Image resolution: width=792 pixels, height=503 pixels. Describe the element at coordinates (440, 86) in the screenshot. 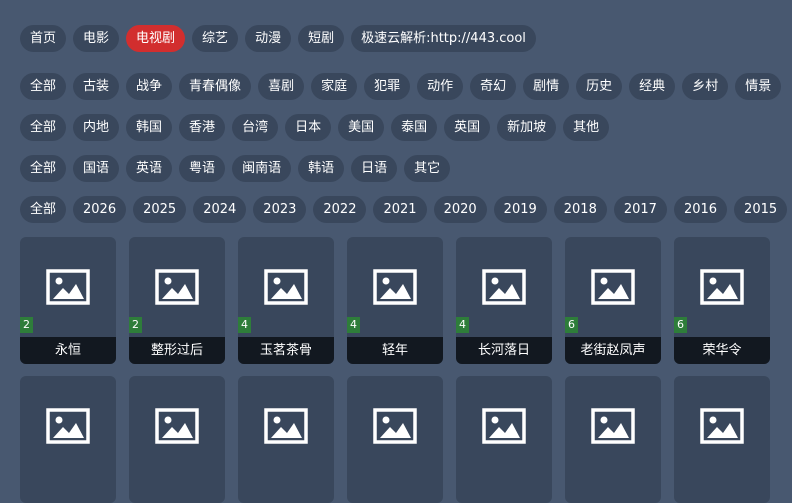

I see `genre-chip: 动作` at that location.